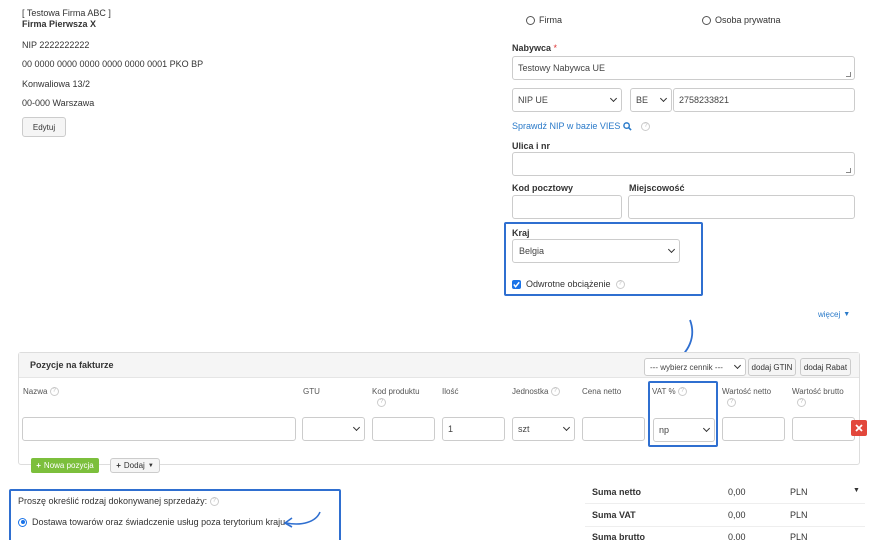 The width and height of the screenshot is (880, 540). I want to click on country-code-select: BE, so click(651, 100).